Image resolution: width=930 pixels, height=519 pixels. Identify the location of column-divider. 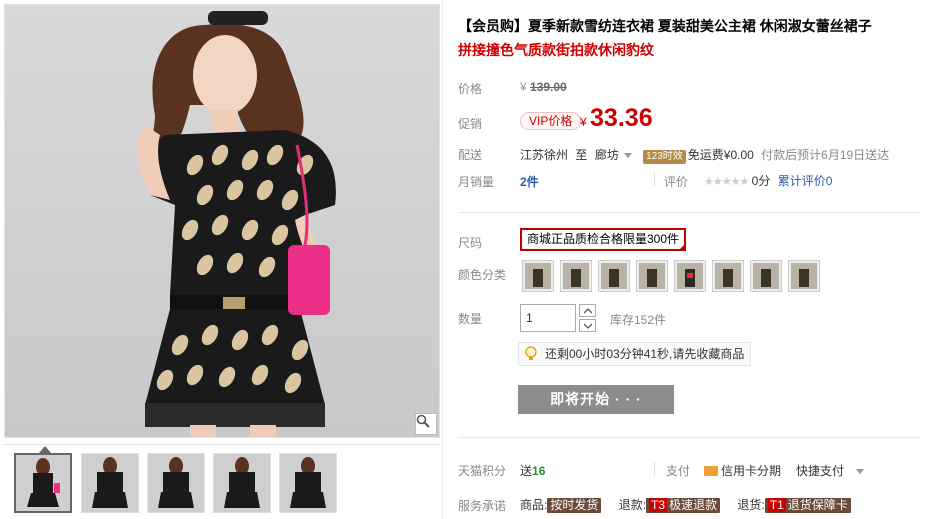
(442, 259).